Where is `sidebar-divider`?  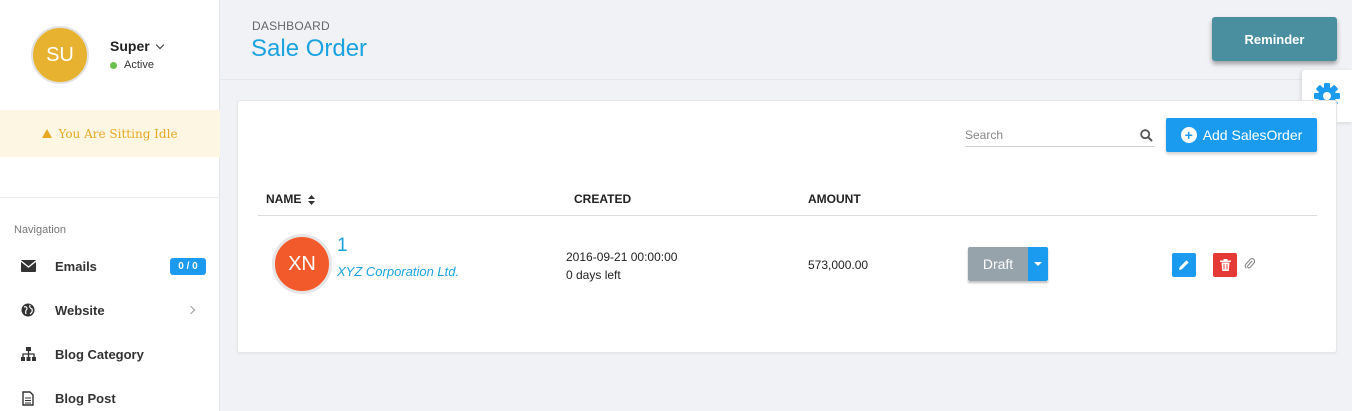 sidebar-divider is located at coordinates (110, 197).